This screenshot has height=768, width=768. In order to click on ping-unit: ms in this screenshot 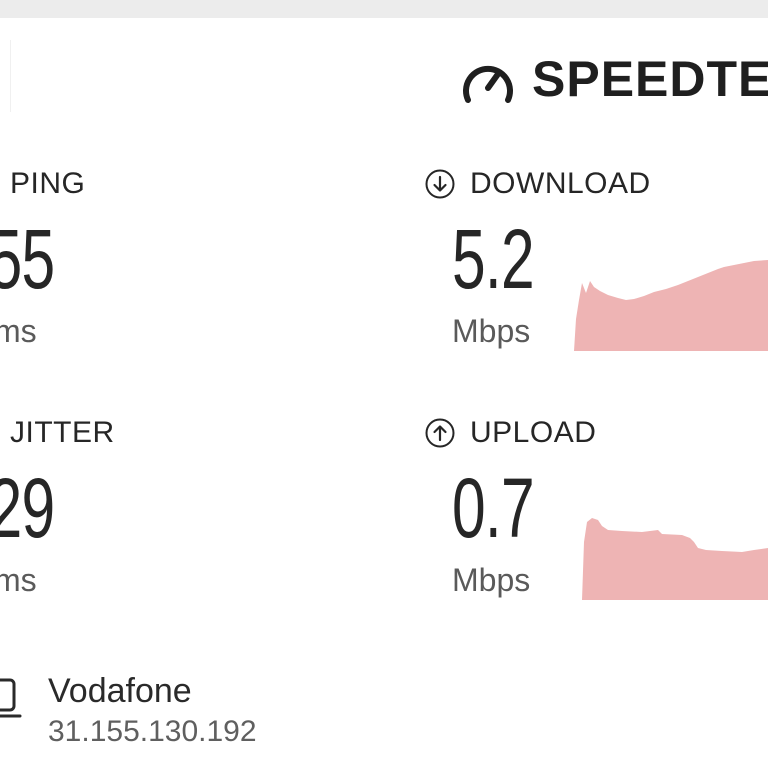, I will do `click(18, 331)`.